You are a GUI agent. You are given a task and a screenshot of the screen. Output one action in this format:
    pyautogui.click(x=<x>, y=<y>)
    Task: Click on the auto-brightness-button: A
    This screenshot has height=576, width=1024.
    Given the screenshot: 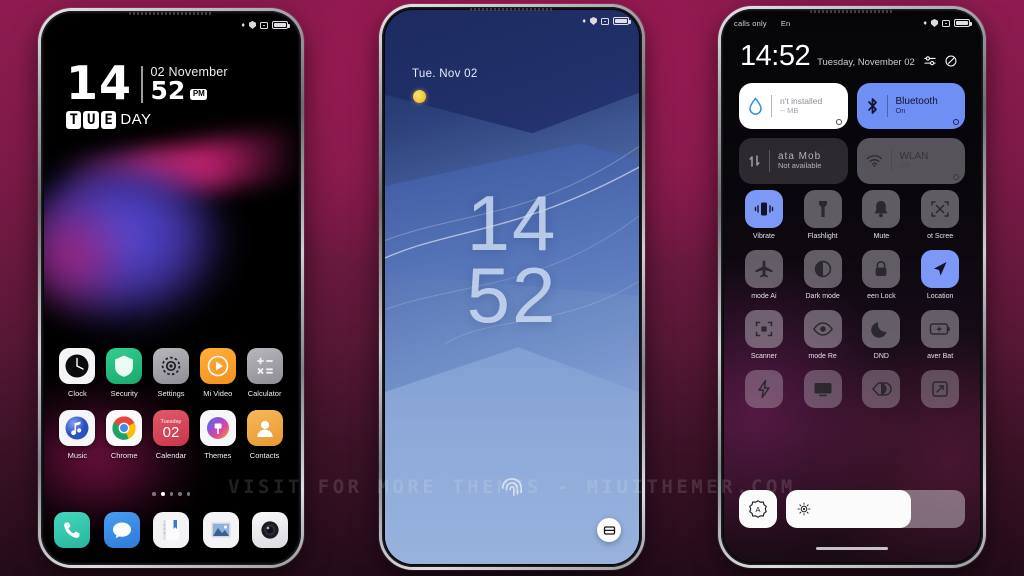 What is the action you would take?
    pyautogui.click(x=758, y=509)
    